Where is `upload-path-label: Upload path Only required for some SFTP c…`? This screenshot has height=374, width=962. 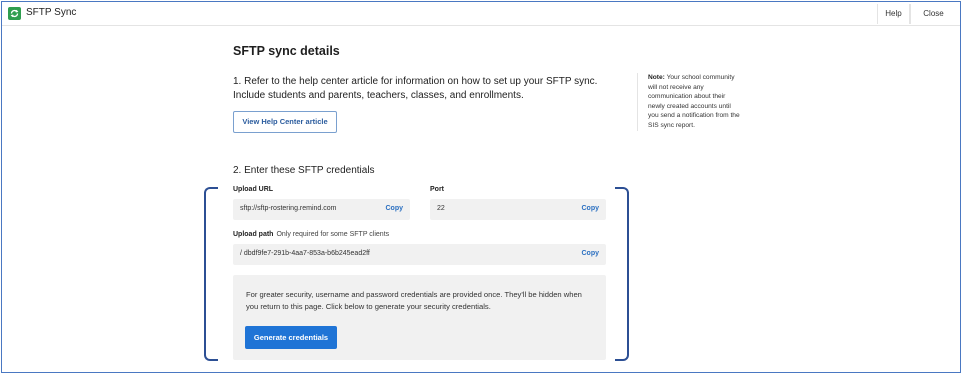 upload-path-label: Upload path Only required for some SFTP c… is located at coordinates (311, 234).